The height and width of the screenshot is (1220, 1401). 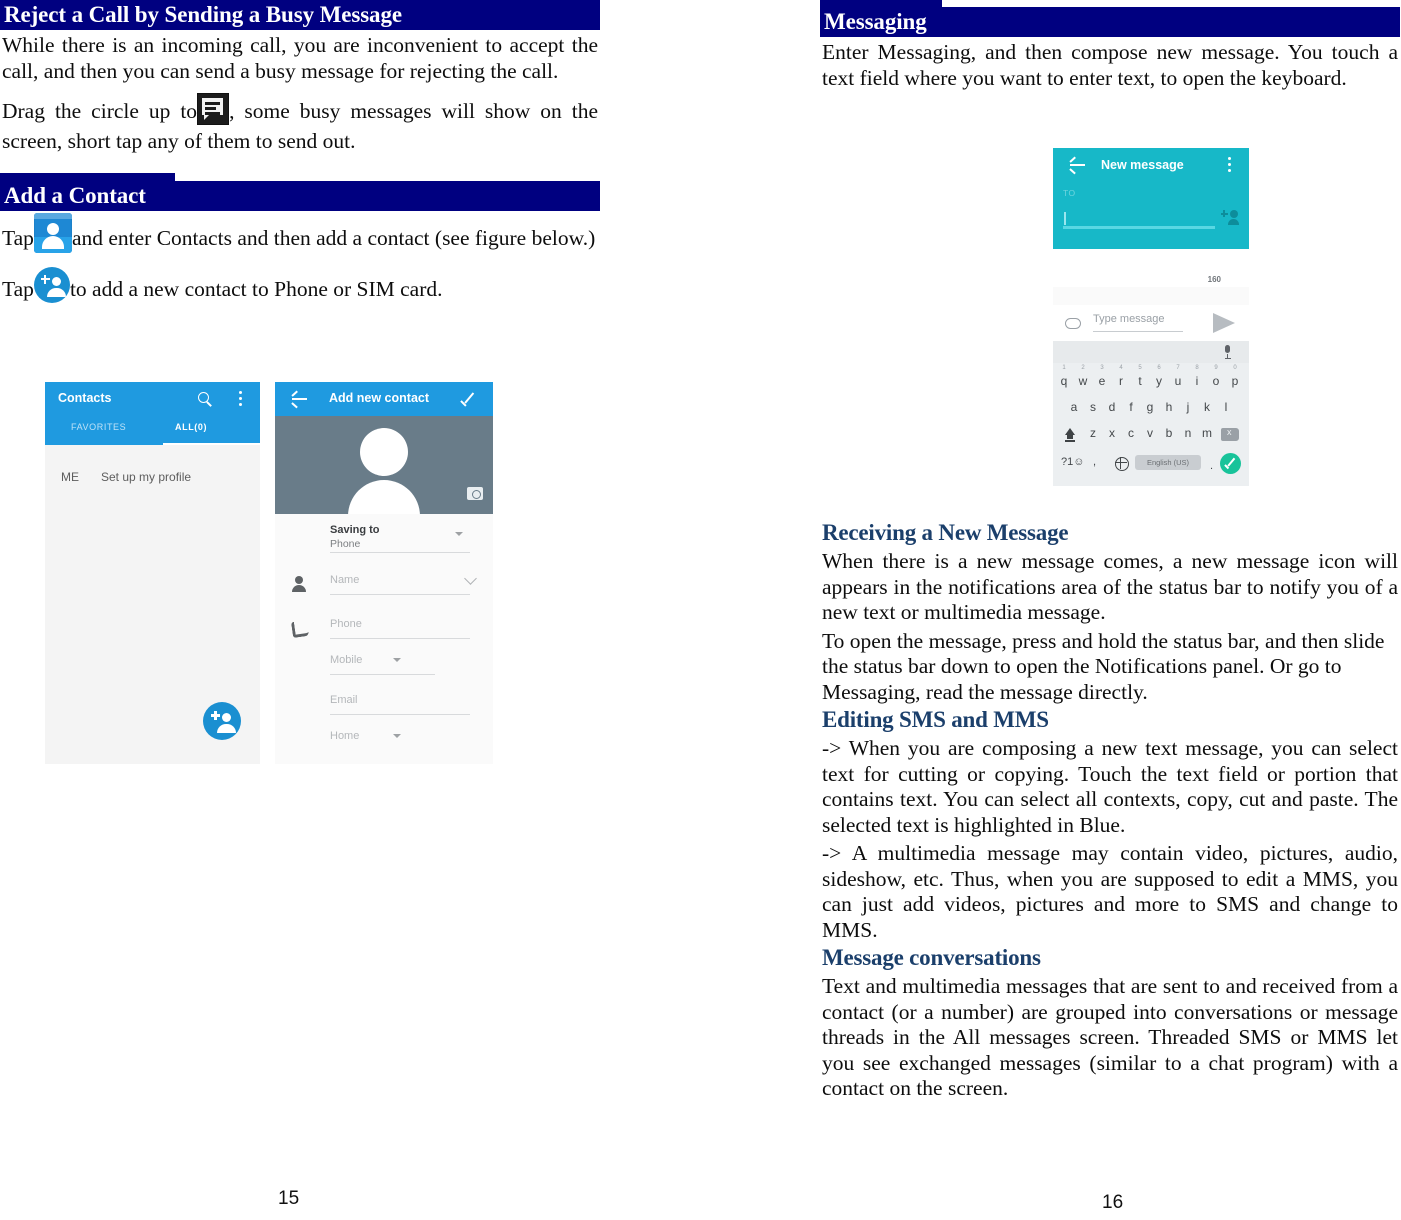 I want to click on key-hint-2: 2, so click(x=1083, y=368).